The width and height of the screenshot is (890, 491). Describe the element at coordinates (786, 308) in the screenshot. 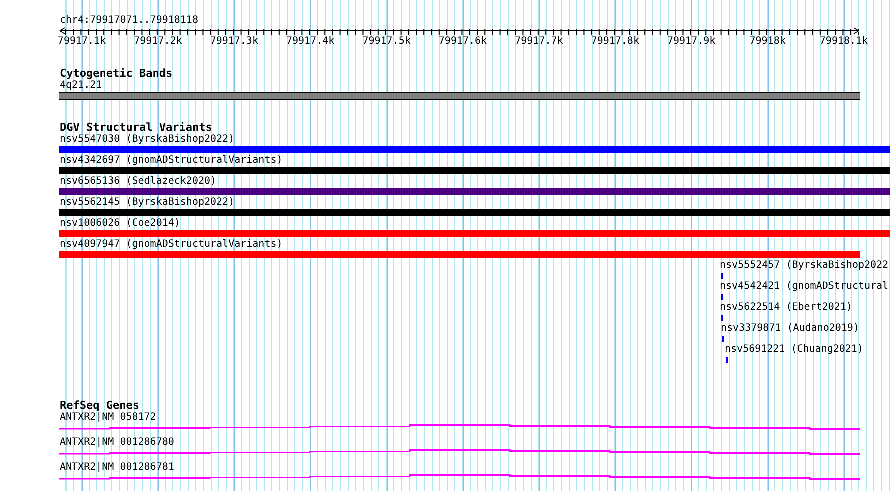

I see `variant-label: nsv5622514 (Ebert2021)` at that location.